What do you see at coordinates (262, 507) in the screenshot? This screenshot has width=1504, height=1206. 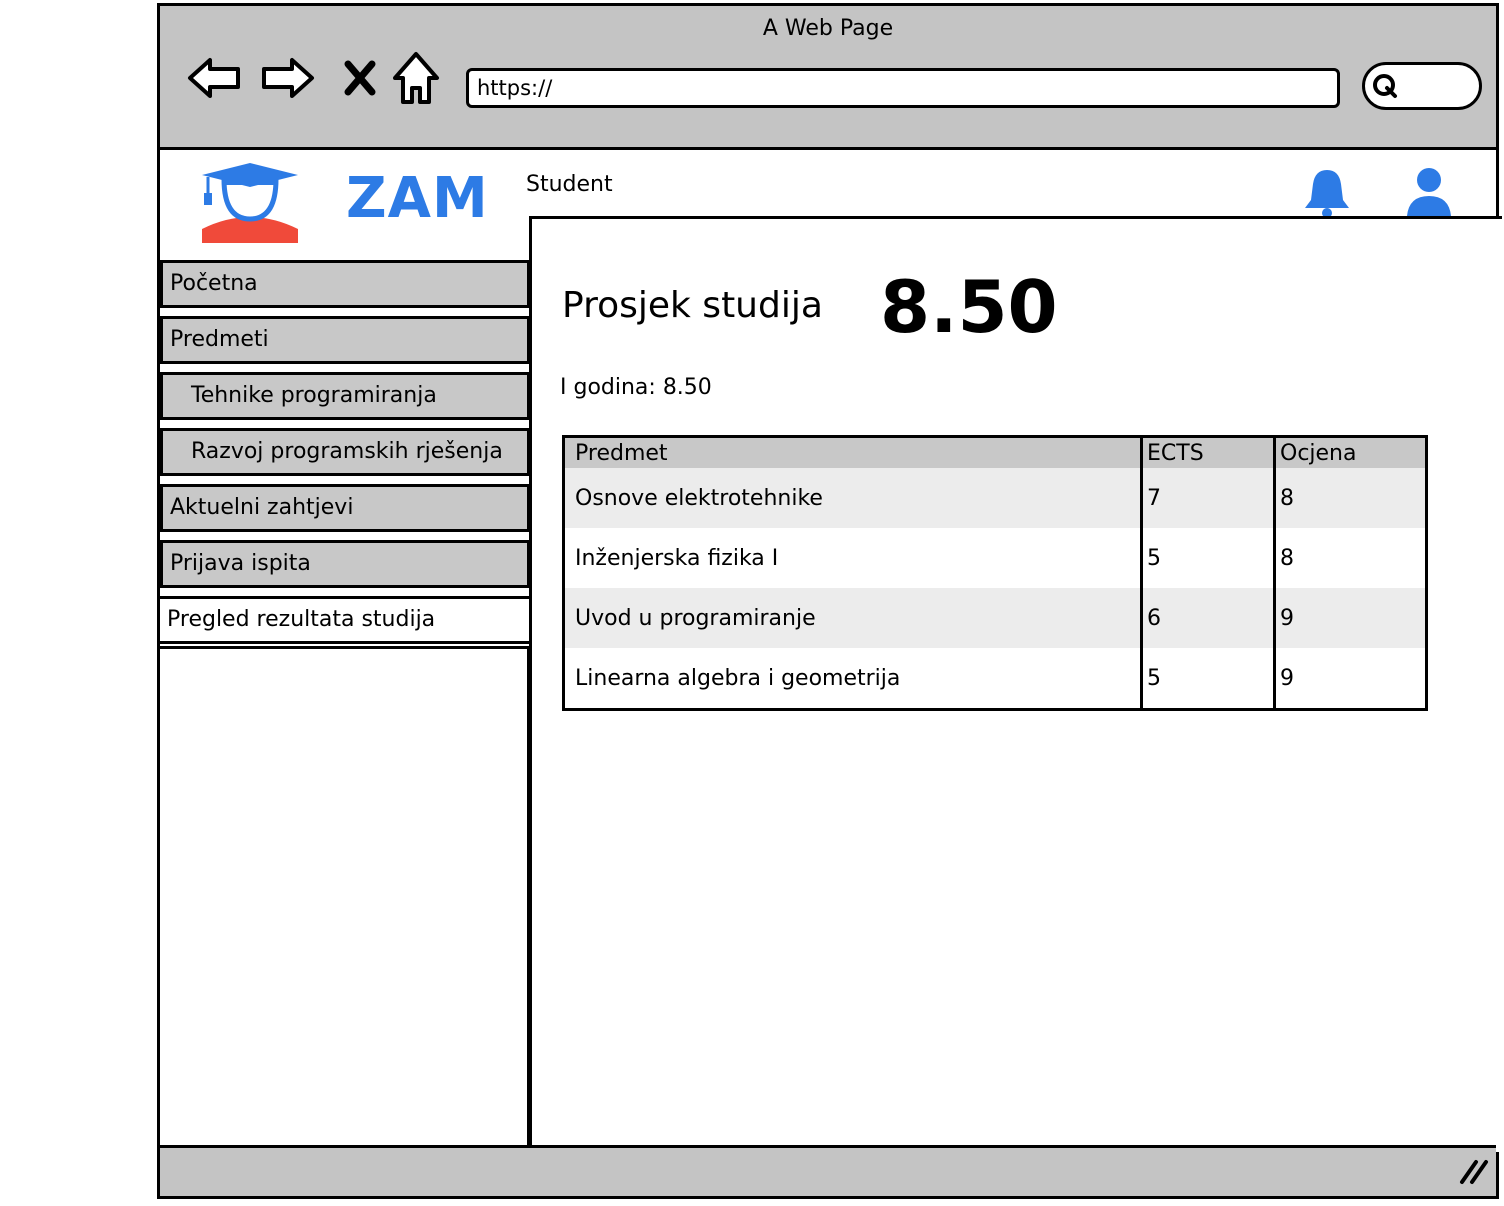 I see `sidebar-item-label: Aktuelni zahtjevi` at bounding box center [262, 507].